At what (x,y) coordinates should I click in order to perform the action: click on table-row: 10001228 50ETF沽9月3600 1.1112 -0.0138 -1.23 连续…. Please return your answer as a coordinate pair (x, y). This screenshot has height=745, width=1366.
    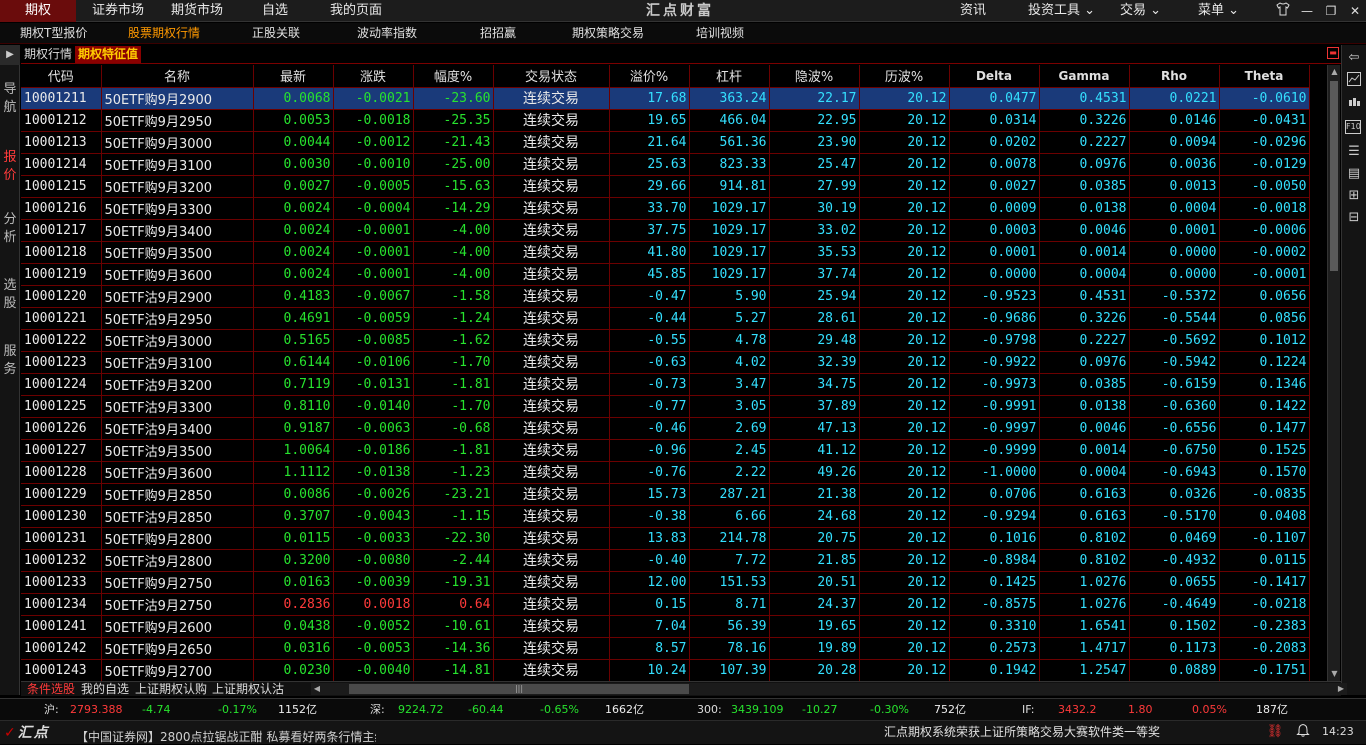
    Looking at the image, I should click on (665, 472).